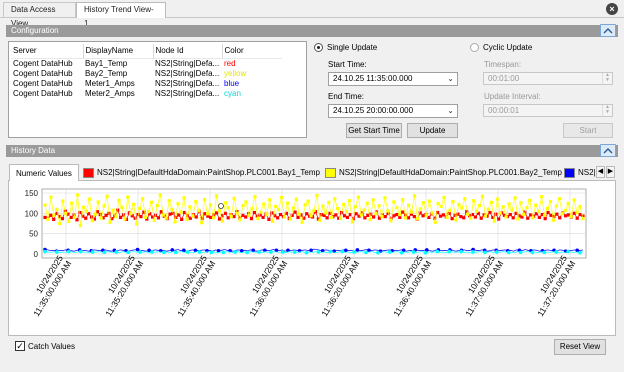 This screenshot has height=372, width=624. Describe the element at coordinates (373, 78) in the screenshot. I see `start-time-value: 24.10.25 11:35:00.000` at that location.